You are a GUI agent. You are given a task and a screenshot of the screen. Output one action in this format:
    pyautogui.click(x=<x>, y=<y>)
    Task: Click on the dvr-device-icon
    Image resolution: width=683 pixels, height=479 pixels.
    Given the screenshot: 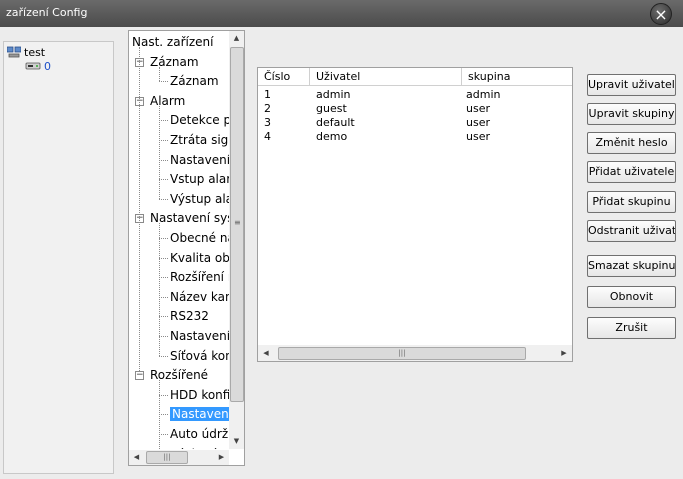 What is the action you would take?
    pyautogui.click(x=33, y=66)
    